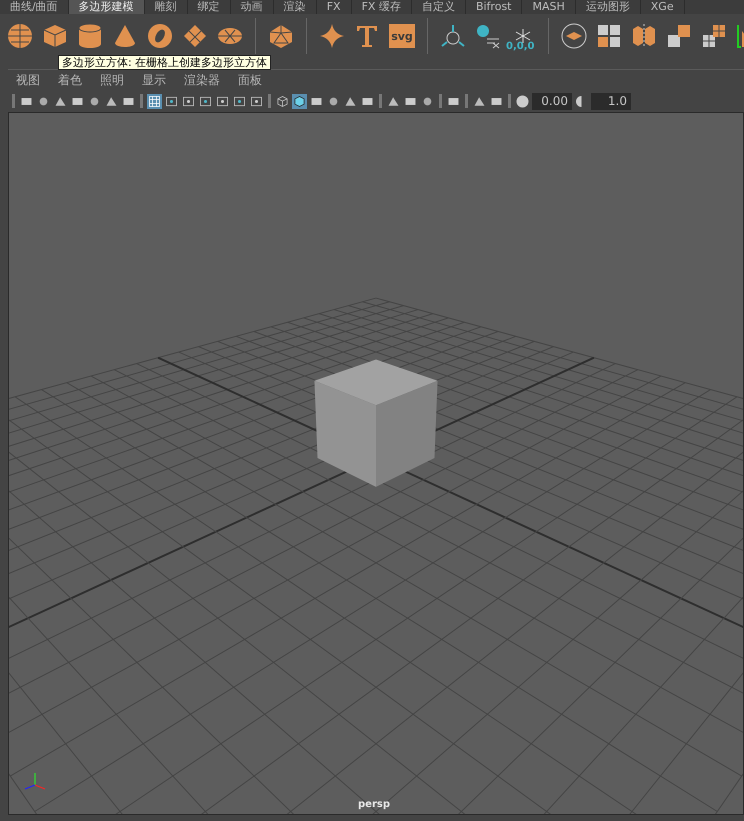  I want to click on sphere-icon, so click(20, 36).